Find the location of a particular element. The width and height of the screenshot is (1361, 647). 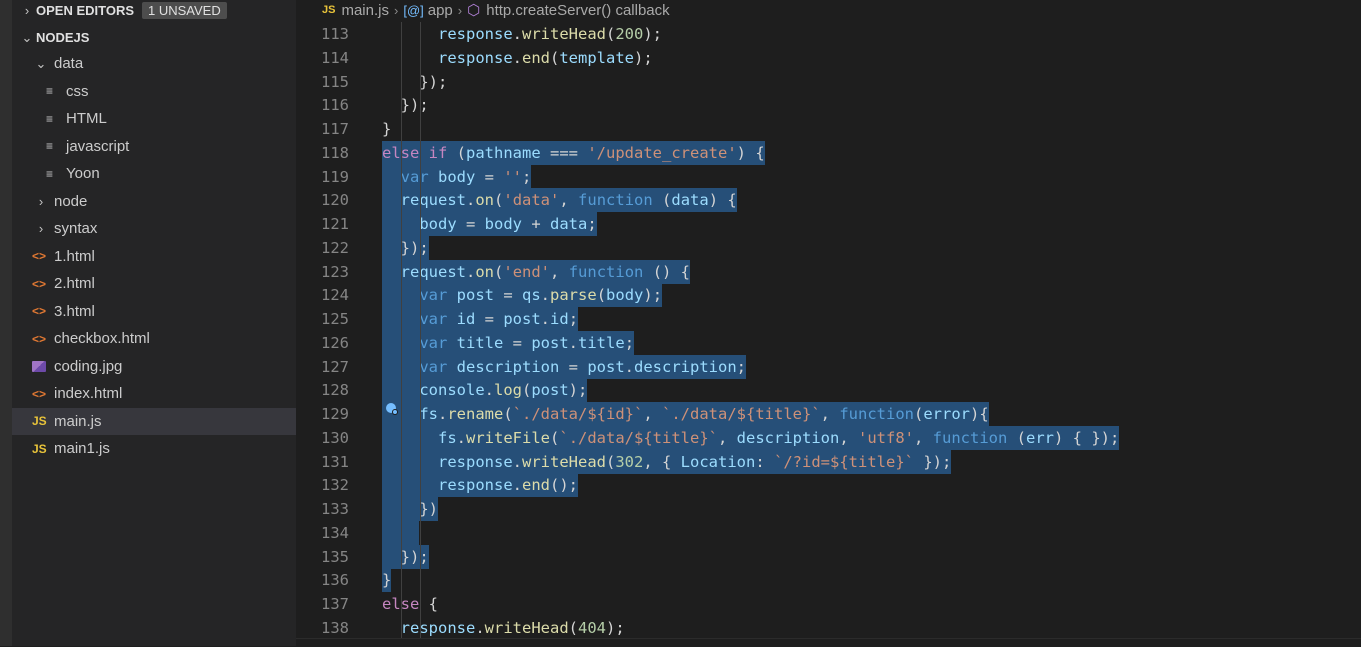

code-line: 120 request.on('data', function (data) { is located at coordinates (828, 200).